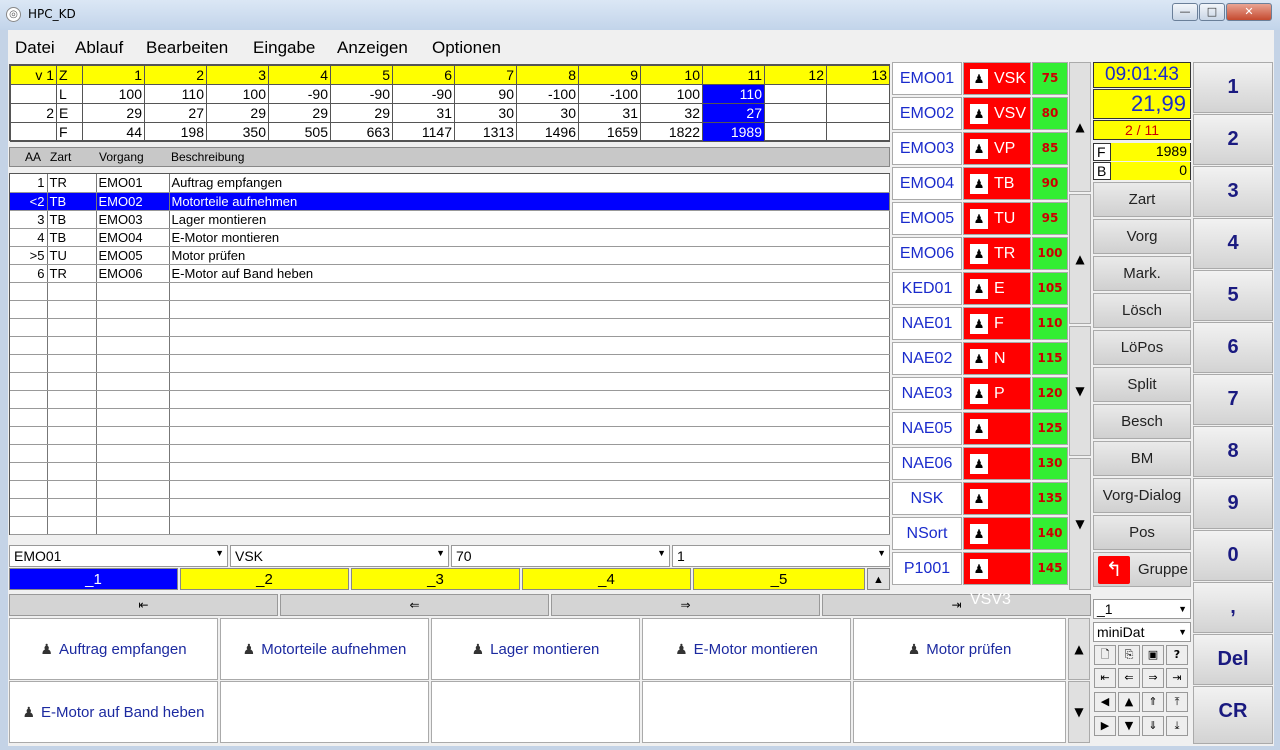 The height and width of the screenshot is (750, 1280). Describe the element at coordinates (997, 580) in the screenshot. I see `activity-button: ♟ VSV3` at that location.